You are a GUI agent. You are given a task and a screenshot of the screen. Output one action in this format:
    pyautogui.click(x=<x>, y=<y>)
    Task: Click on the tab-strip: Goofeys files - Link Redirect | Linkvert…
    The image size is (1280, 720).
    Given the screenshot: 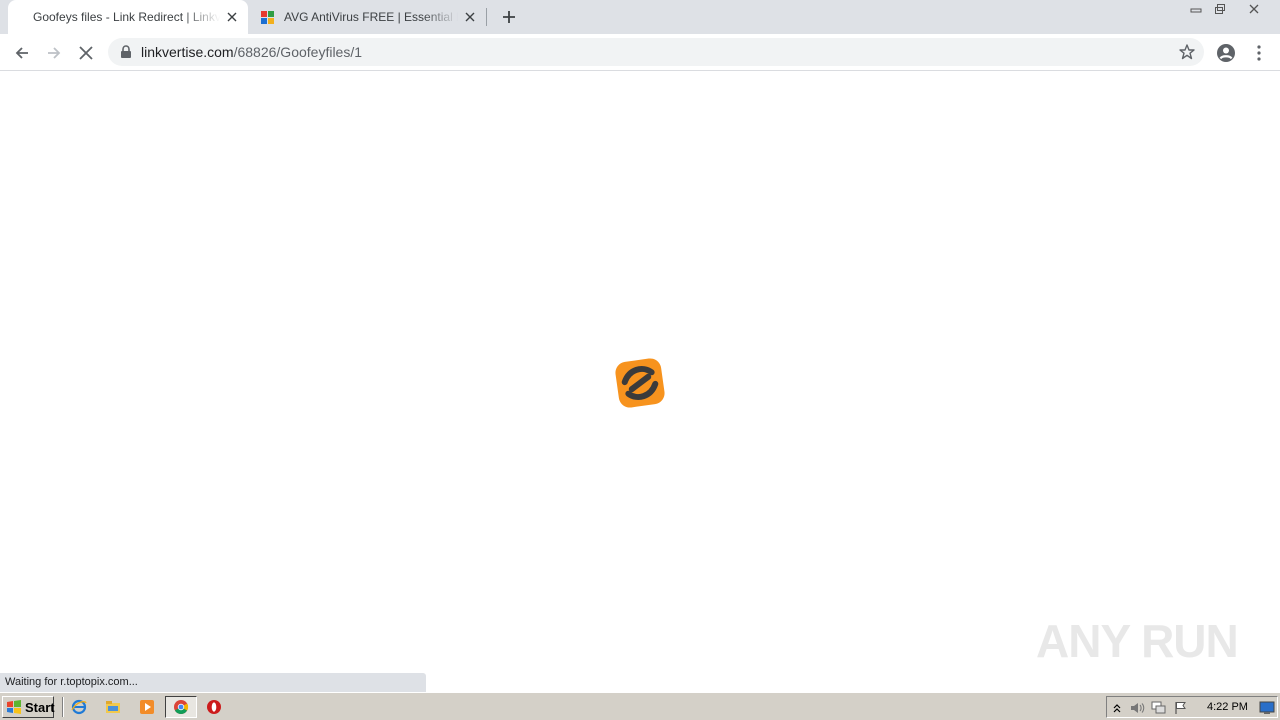 What is the action you would take?
    pyautogui.click(x=640, y=17)
    